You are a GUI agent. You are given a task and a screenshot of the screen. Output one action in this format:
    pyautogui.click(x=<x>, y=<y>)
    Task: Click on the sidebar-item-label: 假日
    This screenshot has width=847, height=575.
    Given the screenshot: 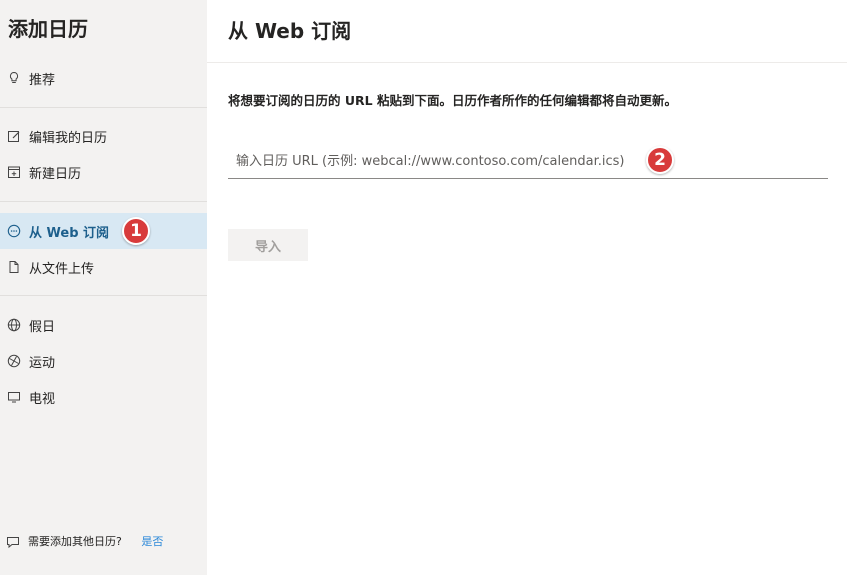 What is the action you would take?
    pyautogui.click(x=42, y=327)
    